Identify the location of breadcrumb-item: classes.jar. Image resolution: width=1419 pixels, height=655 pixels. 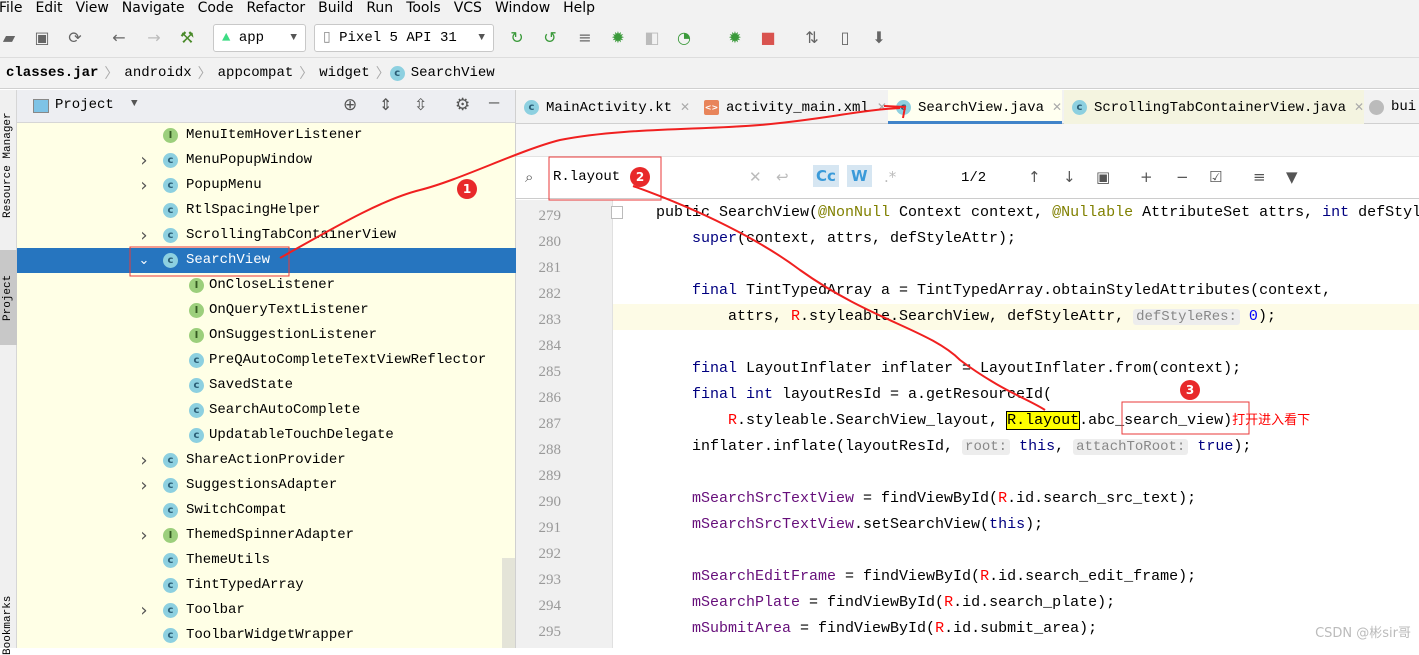
(52, 73).